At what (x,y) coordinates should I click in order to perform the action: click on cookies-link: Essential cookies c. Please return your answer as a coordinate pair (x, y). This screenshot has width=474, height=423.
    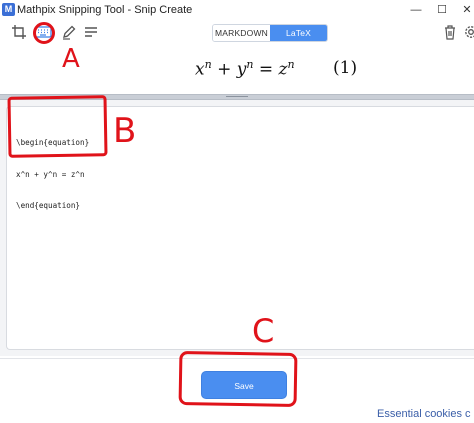
    Looking at the image, I should click on (424, 414).